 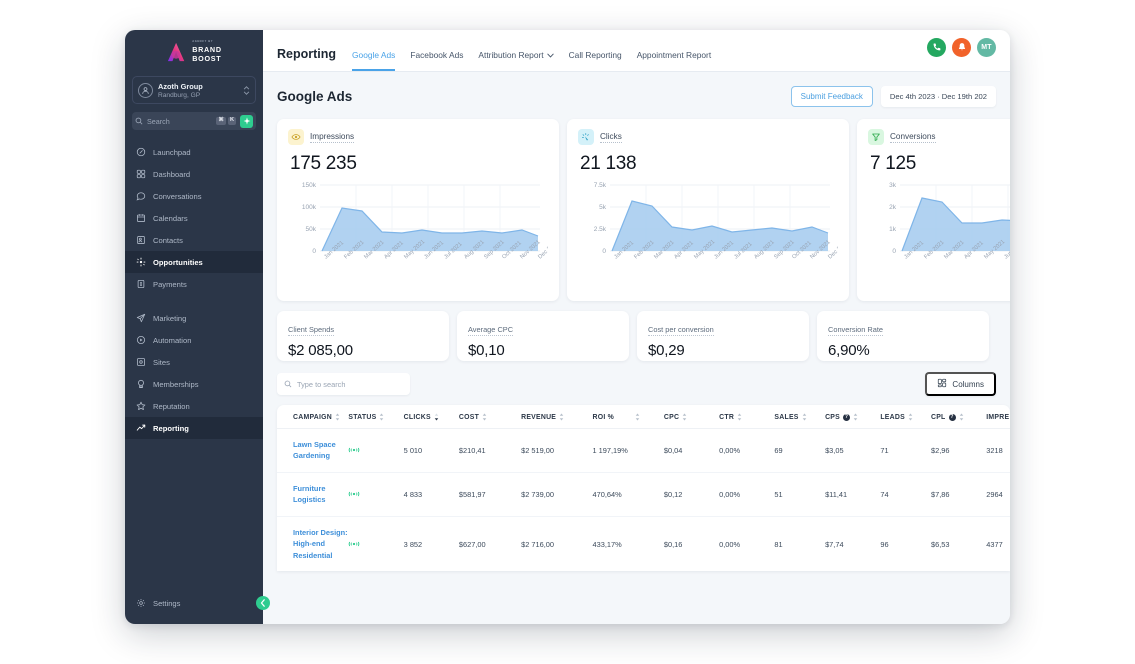 What do you see at coordinates (321, 384) in the screenshot?
I see `search-placeholder: Type to search` at bounding box center [321, 384].